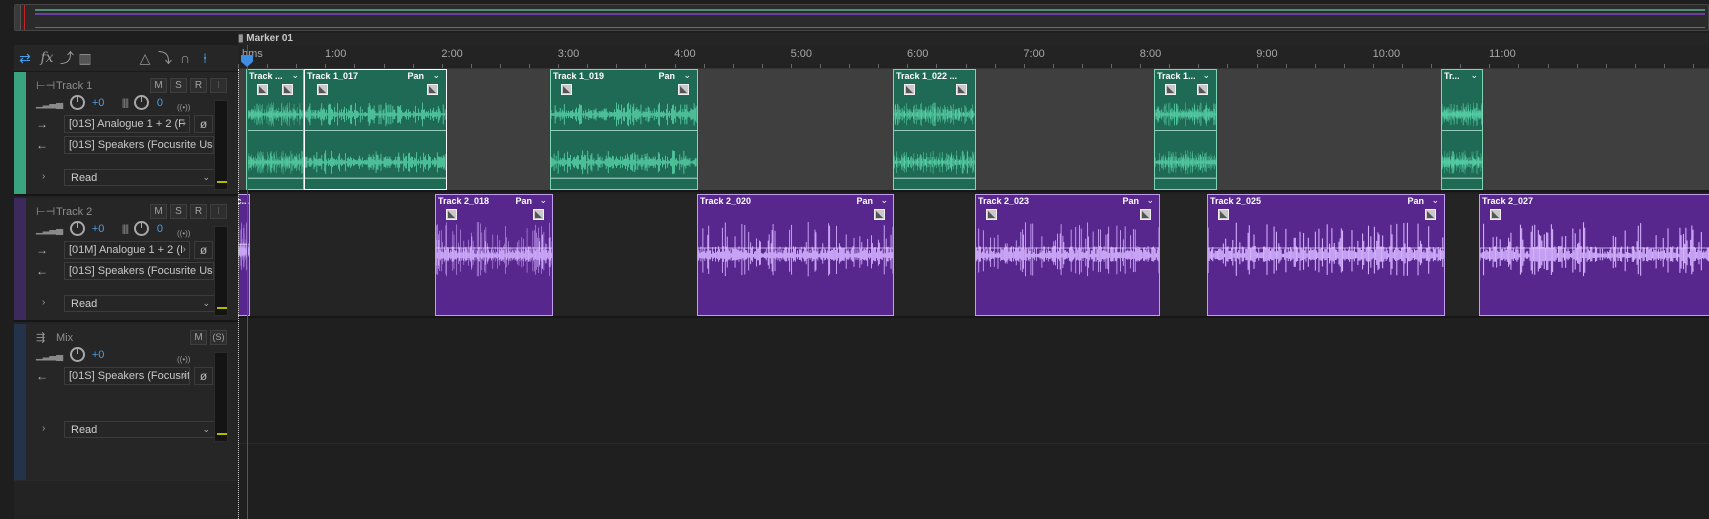 The width and height of the screenshot is (1709, 519). I want to click on record-arm-button: R, so click(198, 211).